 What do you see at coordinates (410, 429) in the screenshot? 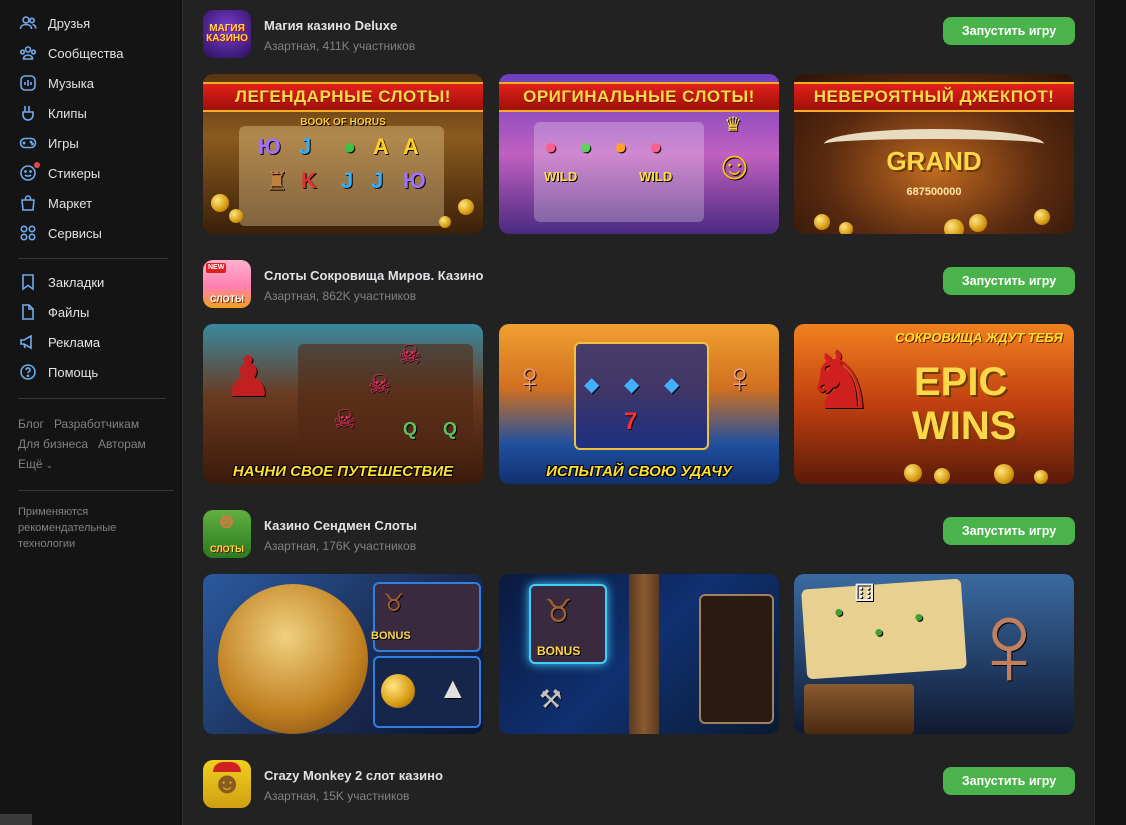
I see `slot-symbol: Q` at bounding box center [410, 429].